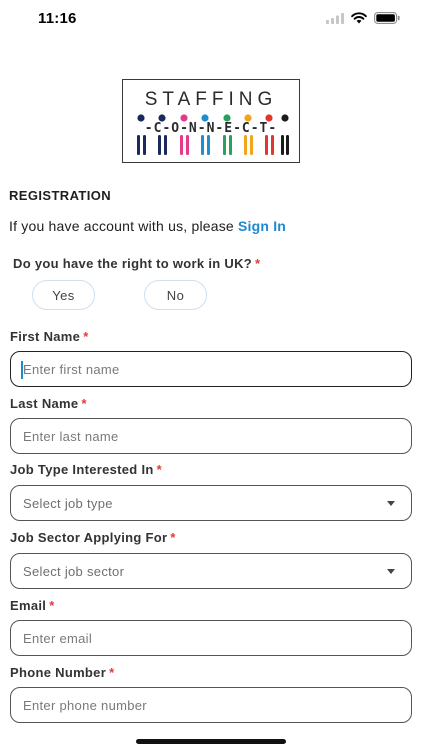 The height and width of the screenshot is (750, 422). I want to click on phone-label-text: Phone Number, so click(58, 672).